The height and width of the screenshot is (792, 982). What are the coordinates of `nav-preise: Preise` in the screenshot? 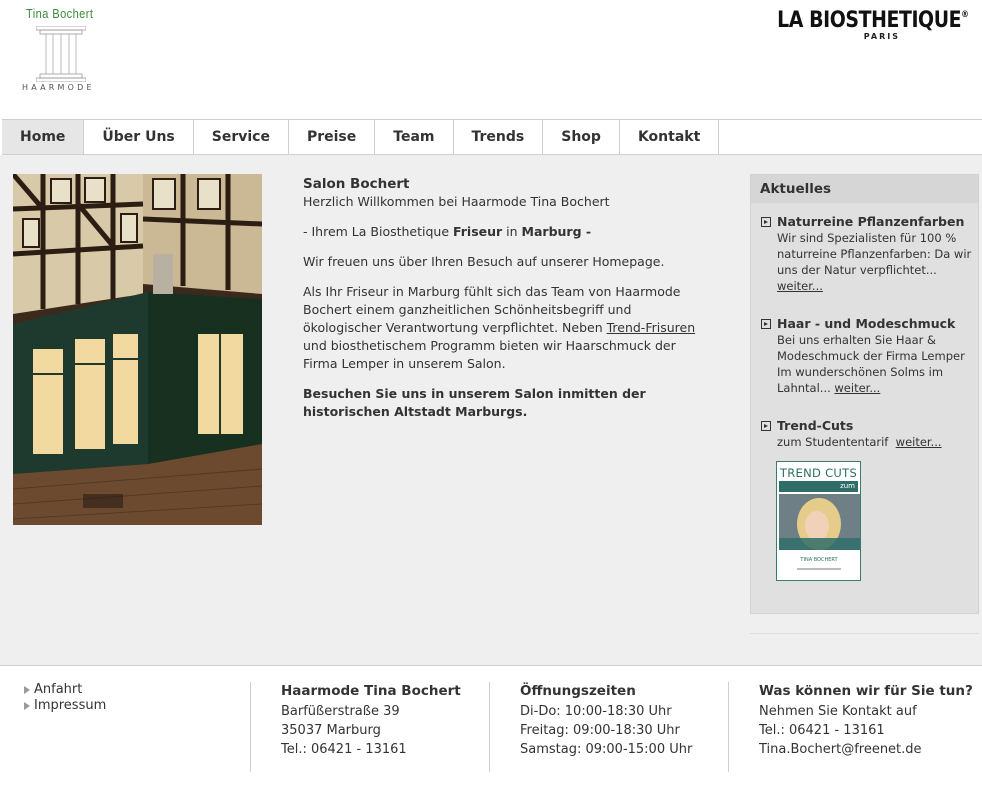 It's located at (332, 137).